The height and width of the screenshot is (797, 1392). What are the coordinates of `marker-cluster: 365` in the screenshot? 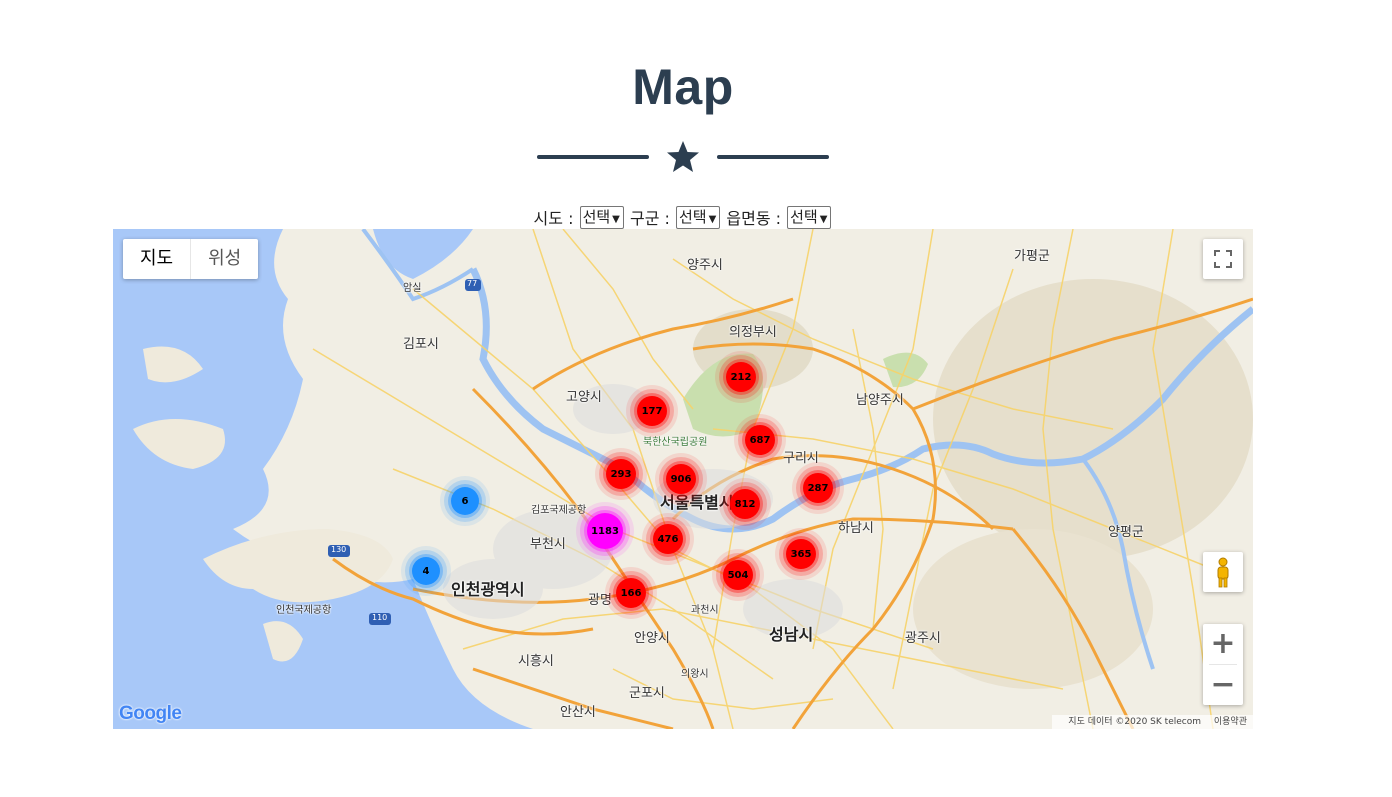 It's located at (801, 554).